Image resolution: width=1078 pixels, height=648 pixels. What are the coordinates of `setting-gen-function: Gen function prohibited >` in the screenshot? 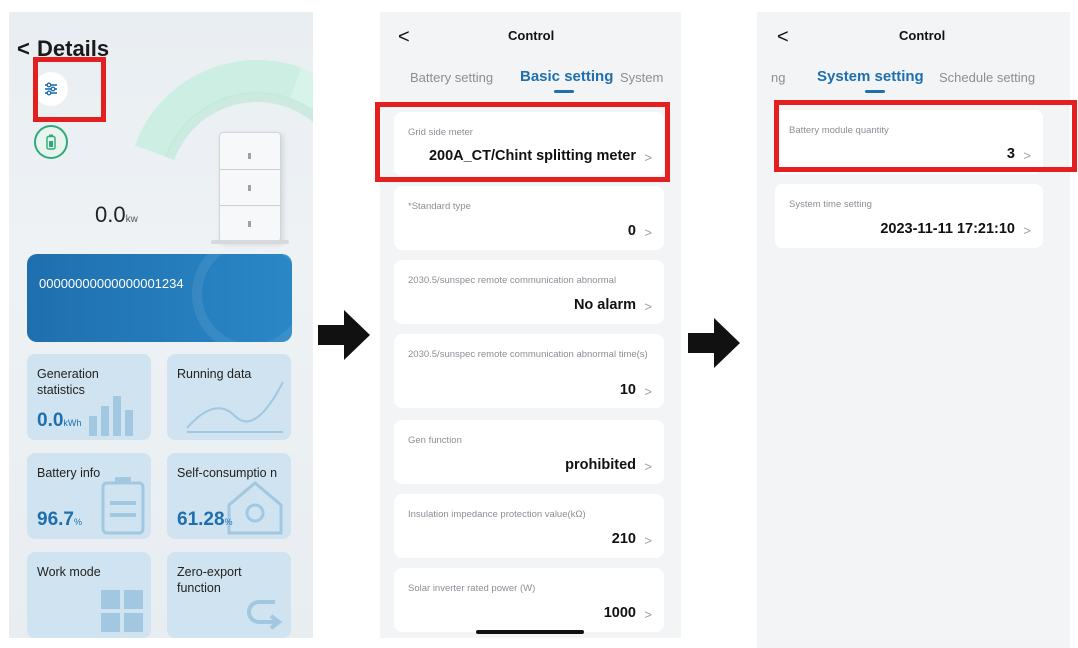 It's located at (529, 452).